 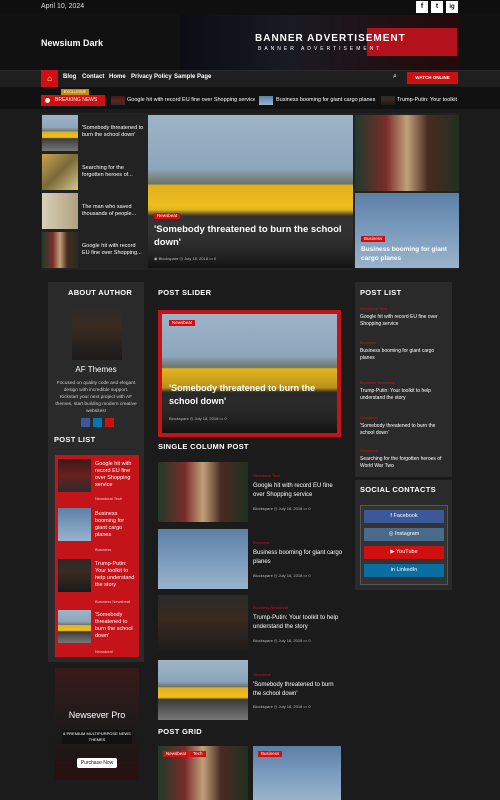 I want to click on ticker-item: Business booming for giant cargo planes, so click(x=331, y=100).